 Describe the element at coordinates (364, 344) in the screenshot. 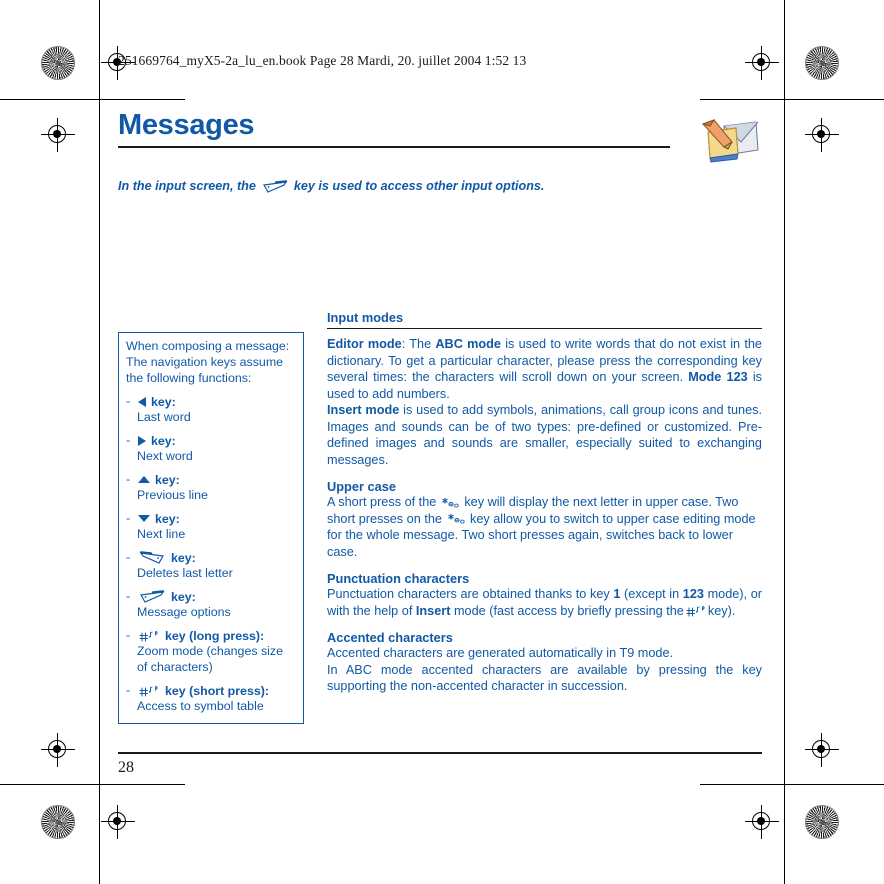

I see `editor-mode-label: Editor mode` at that location.